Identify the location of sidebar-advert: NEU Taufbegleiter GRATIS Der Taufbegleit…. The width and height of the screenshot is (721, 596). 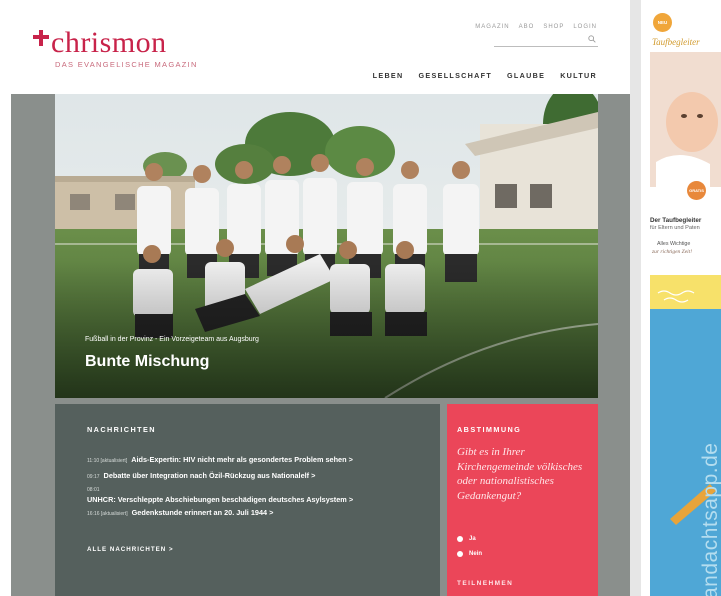
(684, 302).